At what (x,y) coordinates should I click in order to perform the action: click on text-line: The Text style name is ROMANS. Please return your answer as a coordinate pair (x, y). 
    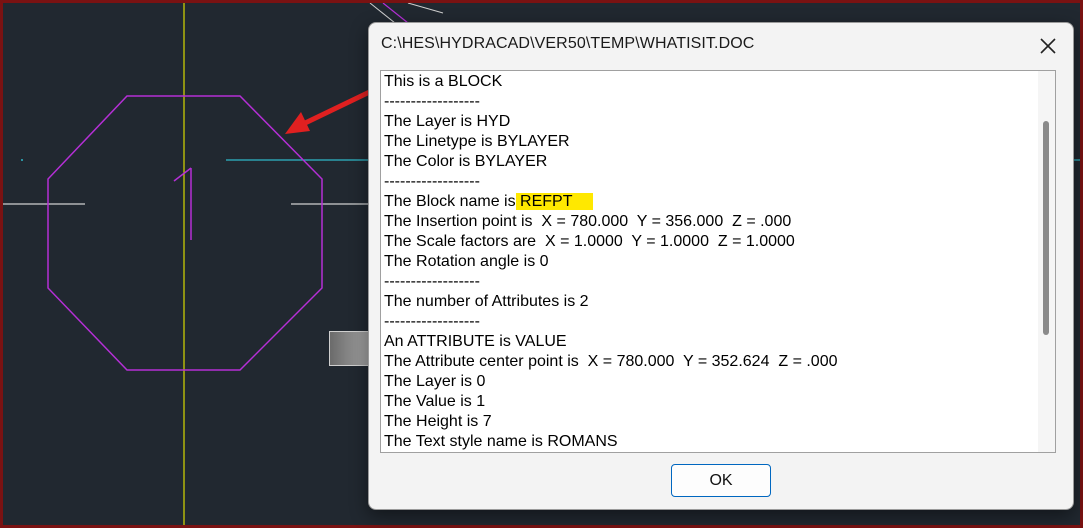
    Looking at the image, I should click on (501, 441).